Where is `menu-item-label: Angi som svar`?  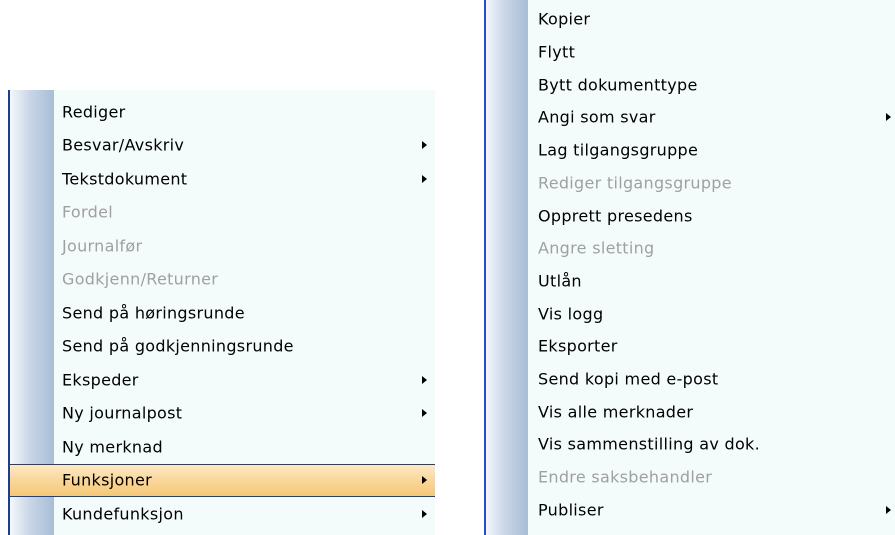
menu-item-label: Angi som svar is located at coordinates (597, 117).